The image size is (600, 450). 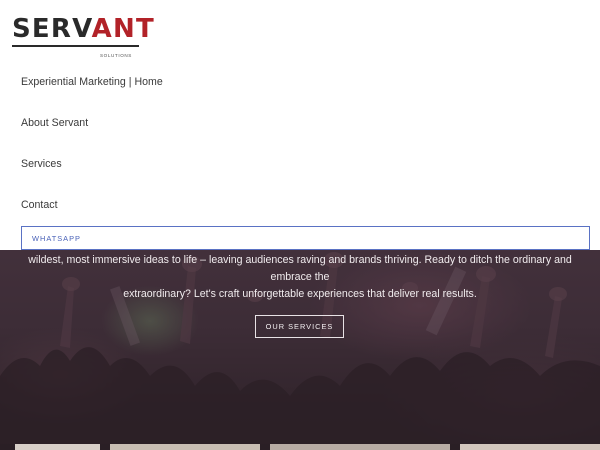 I want to click on logo-subtitle: SOLUTIONS, so click(x=116, y=55).